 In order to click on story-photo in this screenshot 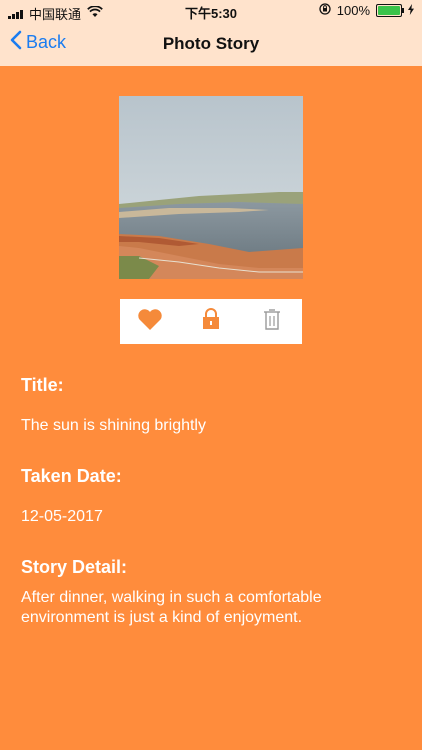, I will do `click(211, 187)`.